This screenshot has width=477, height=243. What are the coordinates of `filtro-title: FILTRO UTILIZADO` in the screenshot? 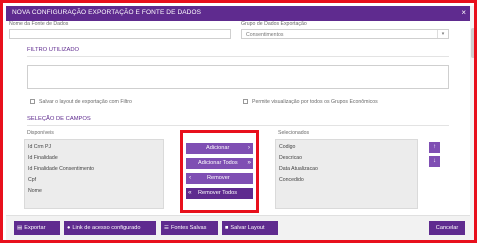 It's located at (53, 50).